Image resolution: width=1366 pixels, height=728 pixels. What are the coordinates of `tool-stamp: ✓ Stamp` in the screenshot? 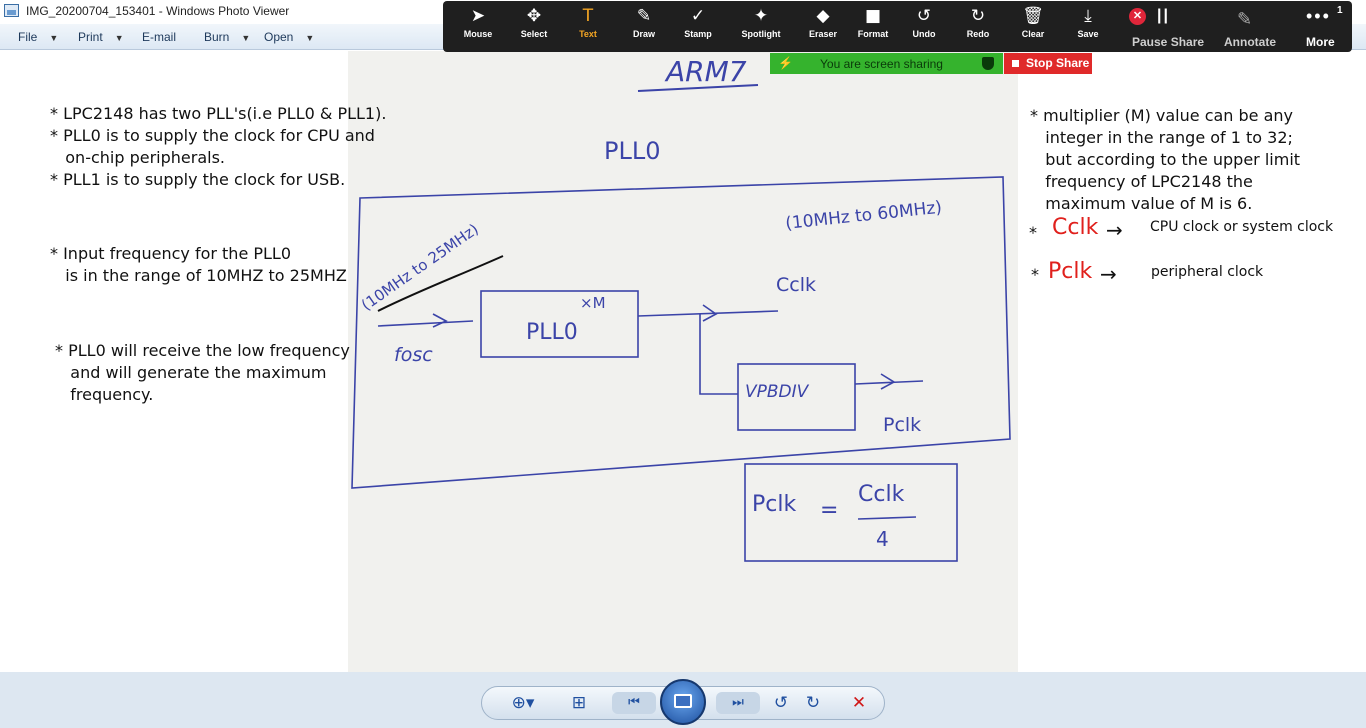 It's located at (698, 24).